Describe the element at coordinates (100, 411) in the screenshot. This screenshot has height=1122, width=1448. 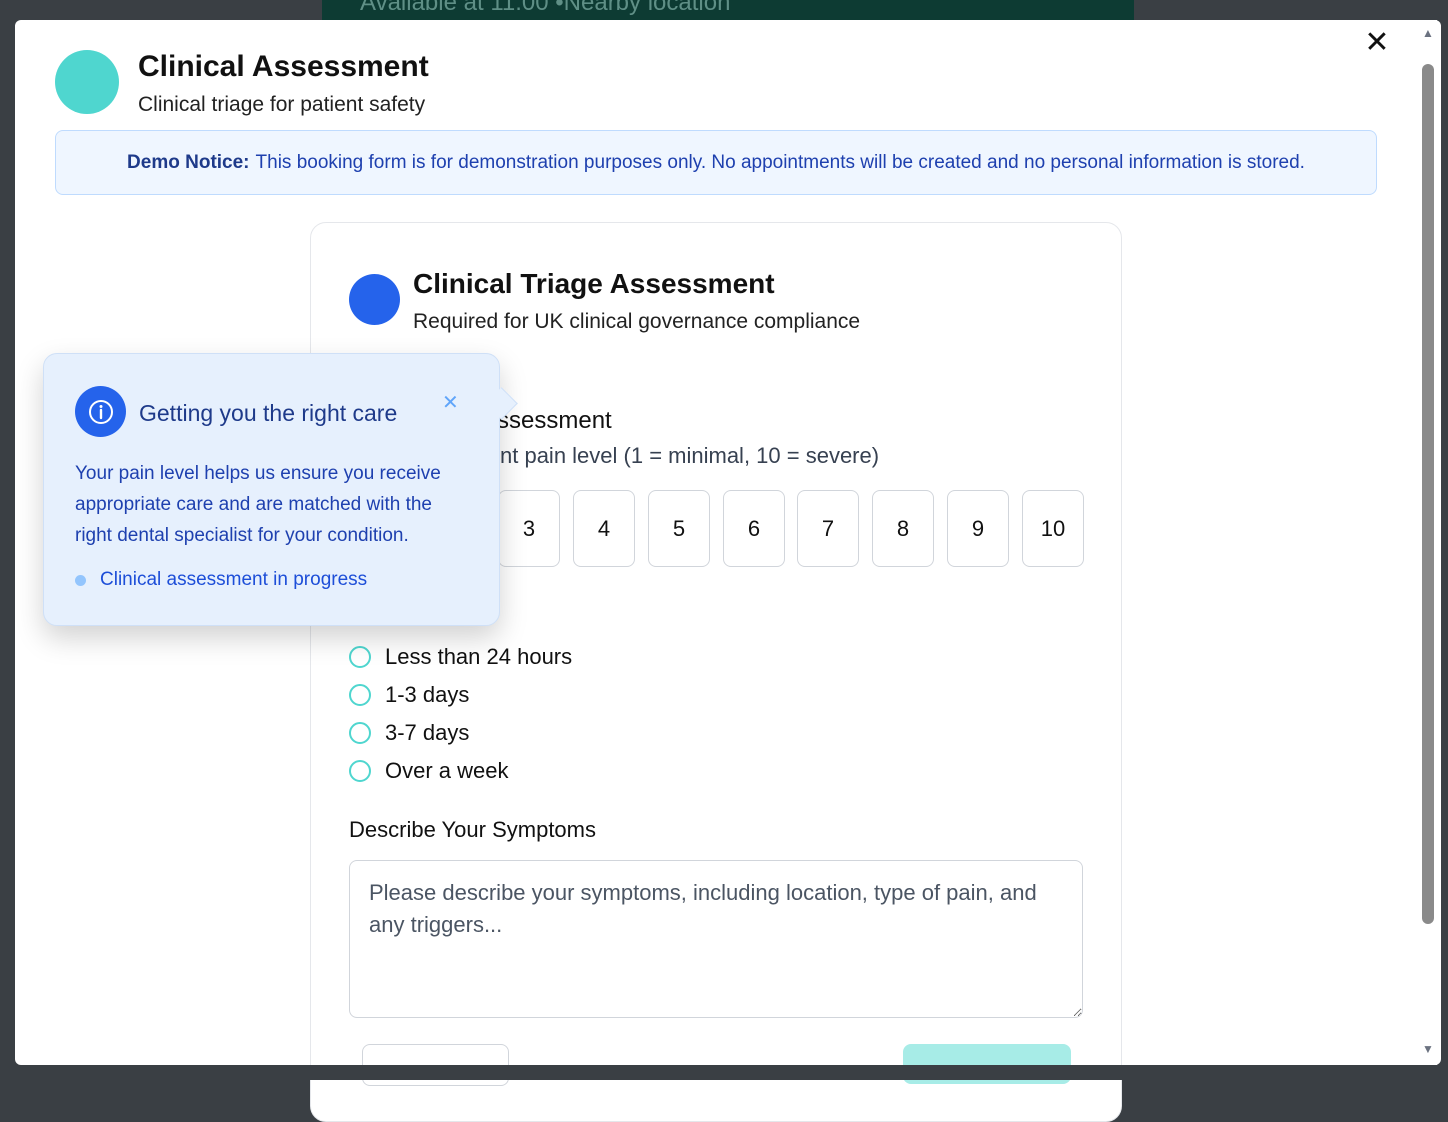
I see `info-icon` at that location.